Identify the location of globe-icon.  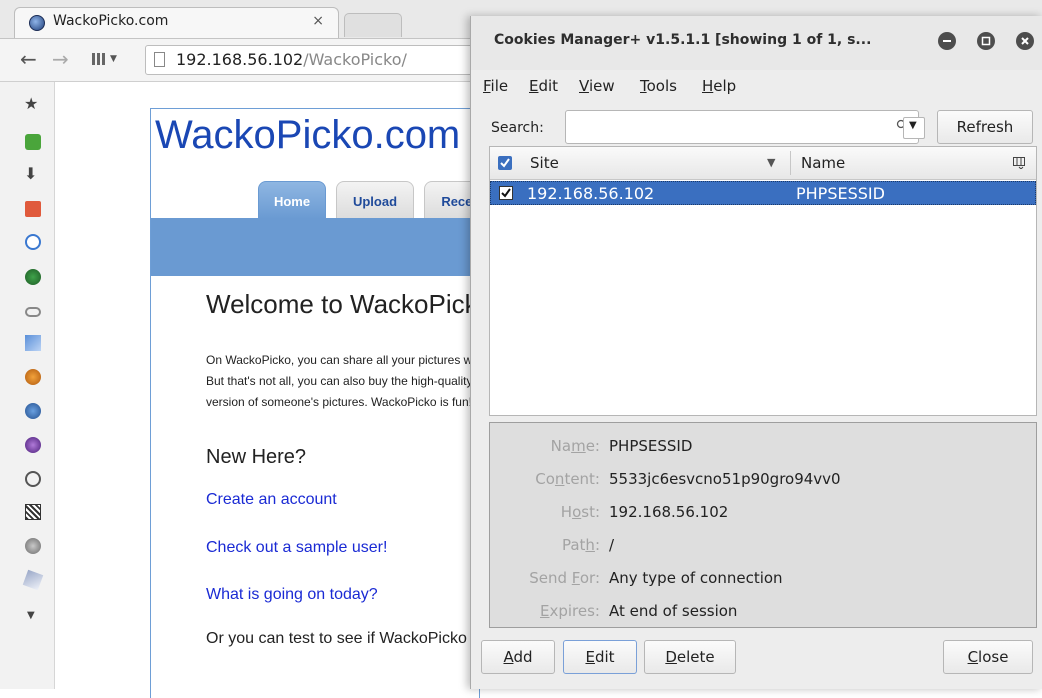
(33, 546).